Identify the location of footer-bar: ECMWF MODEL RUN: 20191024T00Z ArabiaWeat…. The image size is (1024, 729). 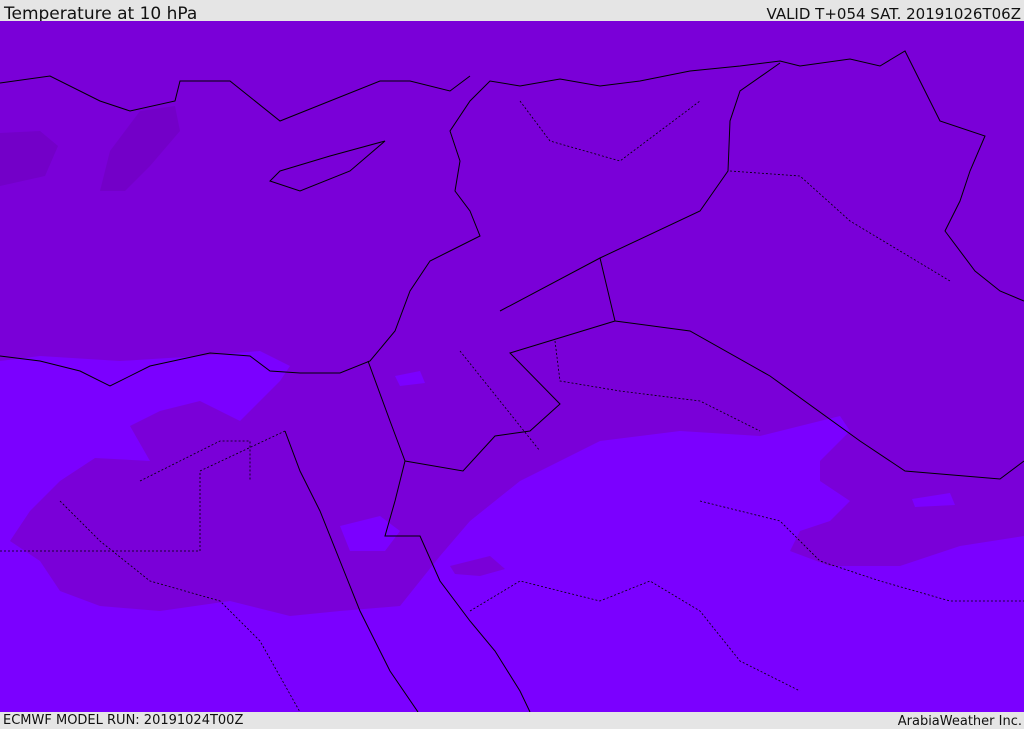
(512, 720).